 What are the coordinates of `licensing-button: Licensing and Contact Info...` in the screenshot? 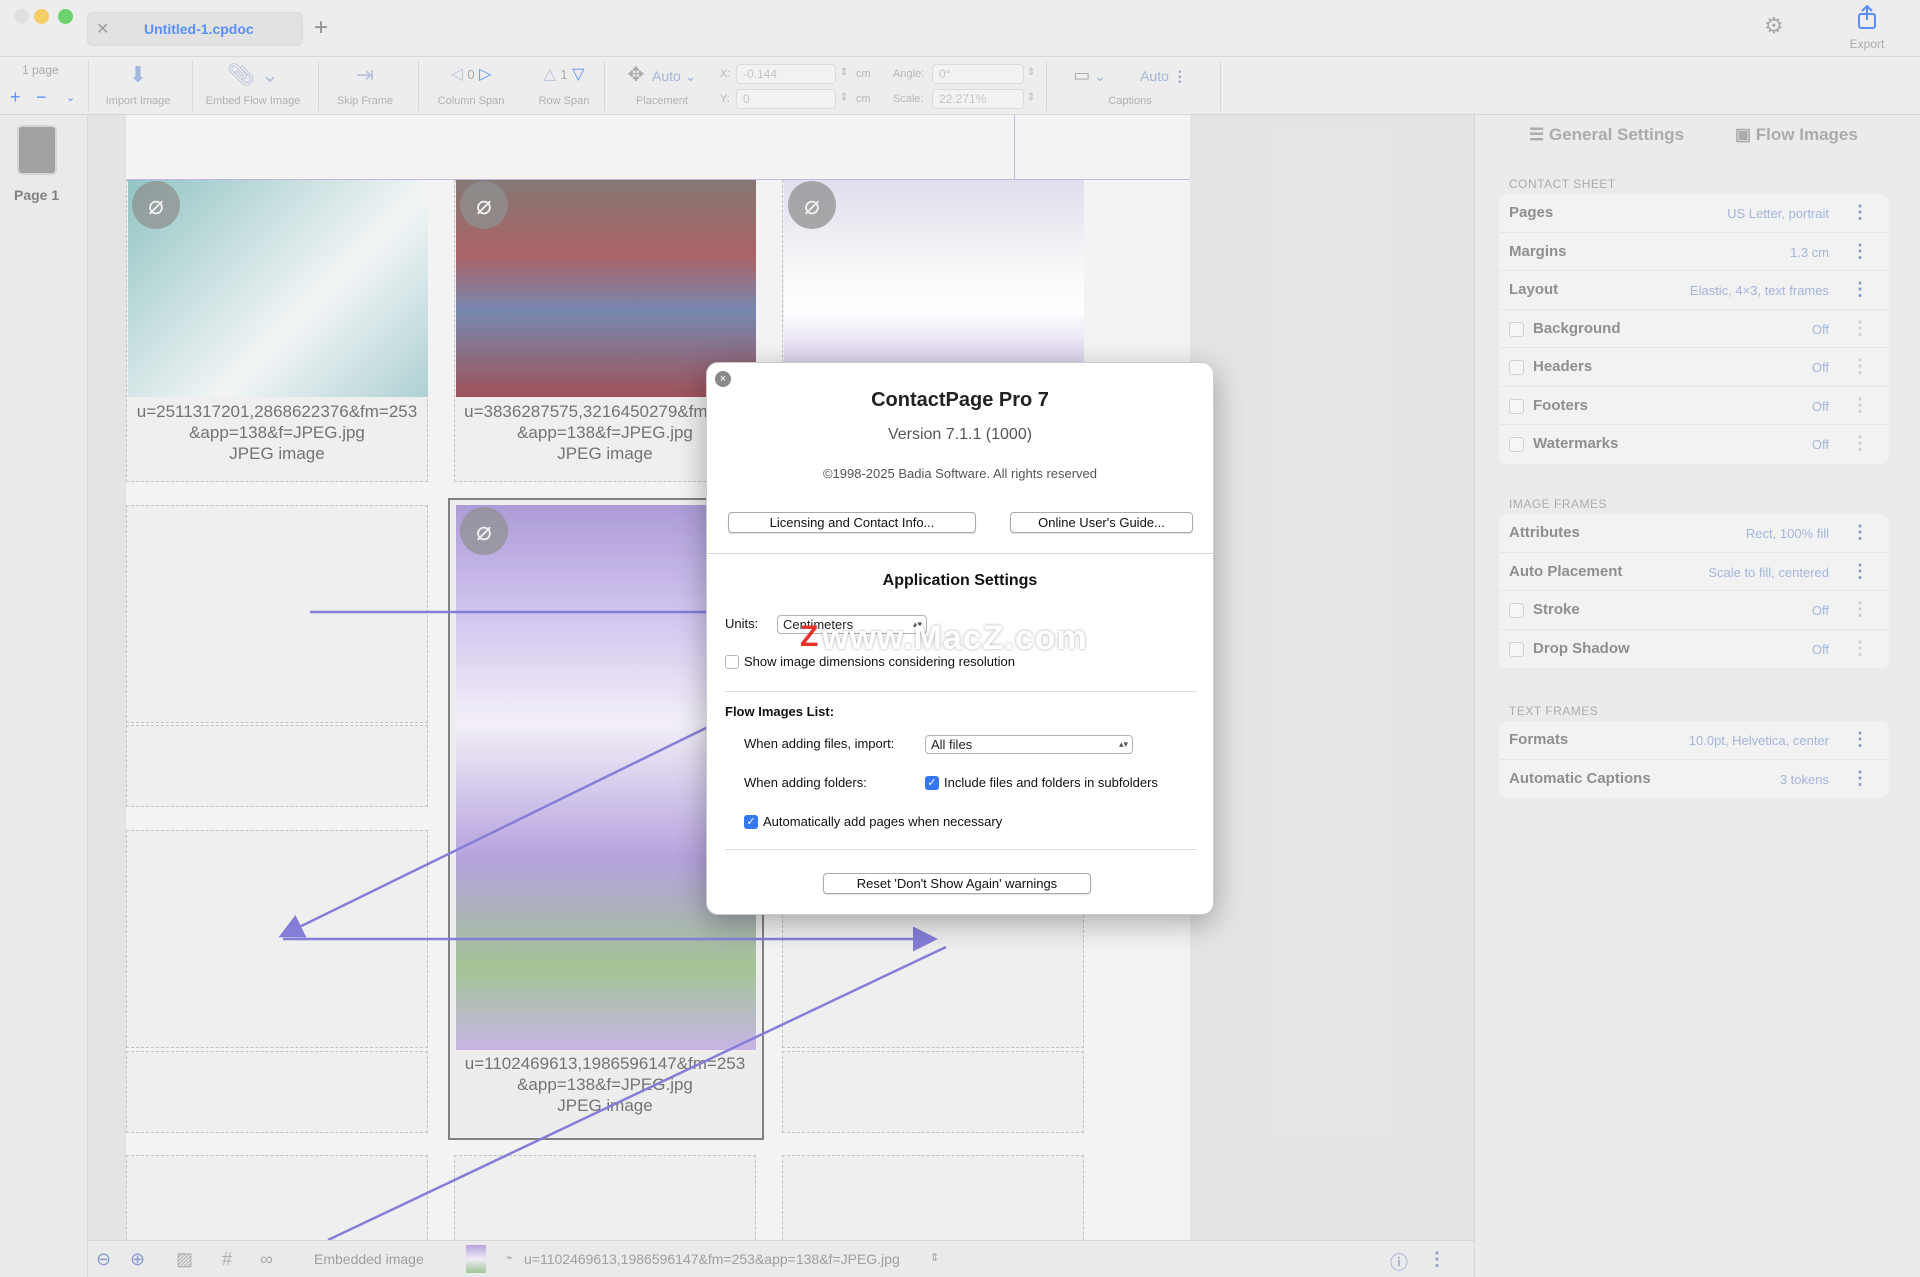 It's located at (852, 522).